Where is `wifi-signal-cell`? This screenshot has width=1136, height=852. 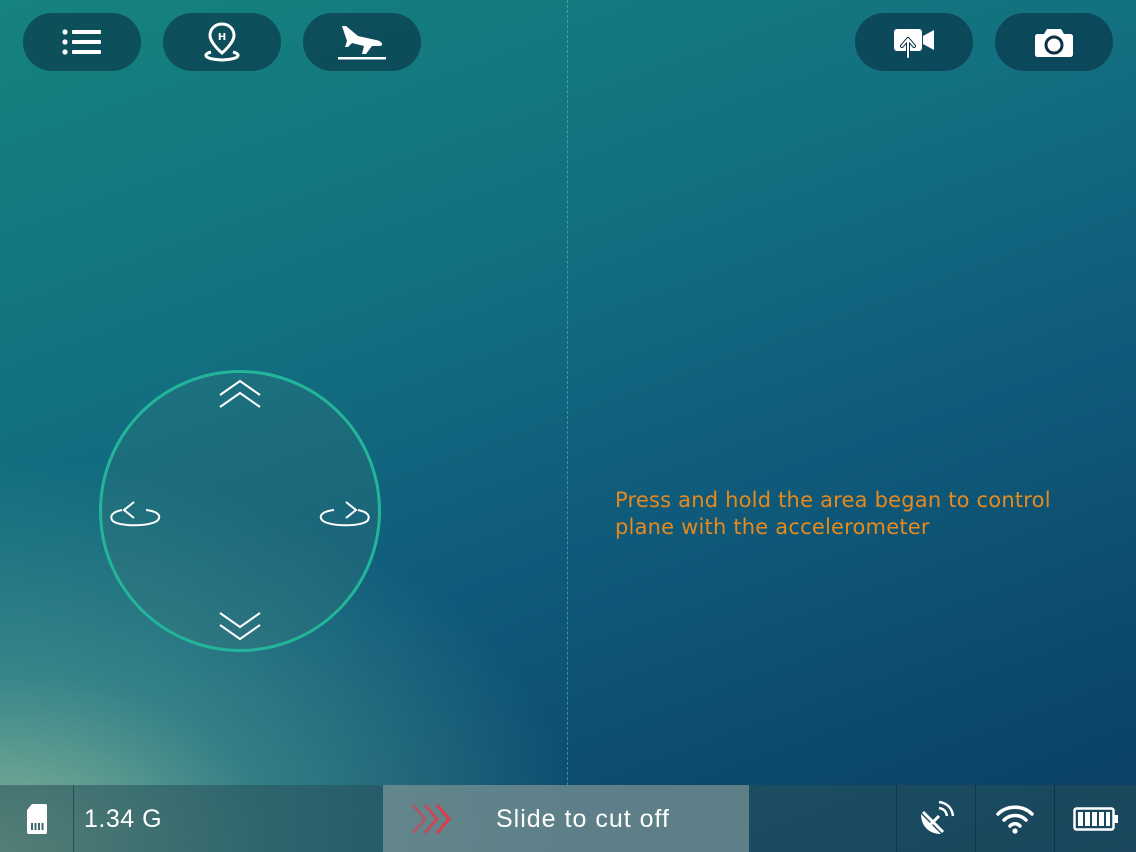 wifi-signal-cell is located at coordinates (1015, 818).